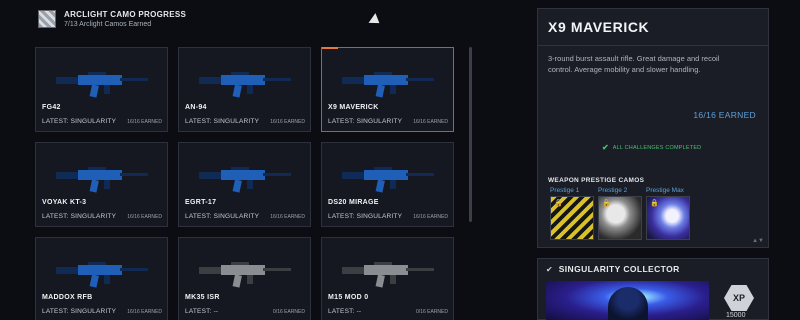 This screenshot has height=320, width=800. I want to click on weapon-card-name: MK35 ISR, so click(202, 297).